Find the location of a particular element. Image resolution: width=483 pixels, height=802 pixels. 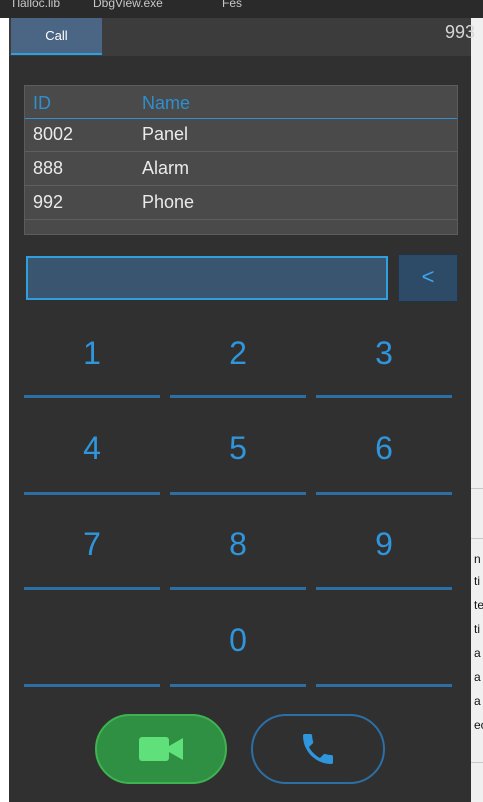

key-5: 5 is located at coordinates (238, 448).